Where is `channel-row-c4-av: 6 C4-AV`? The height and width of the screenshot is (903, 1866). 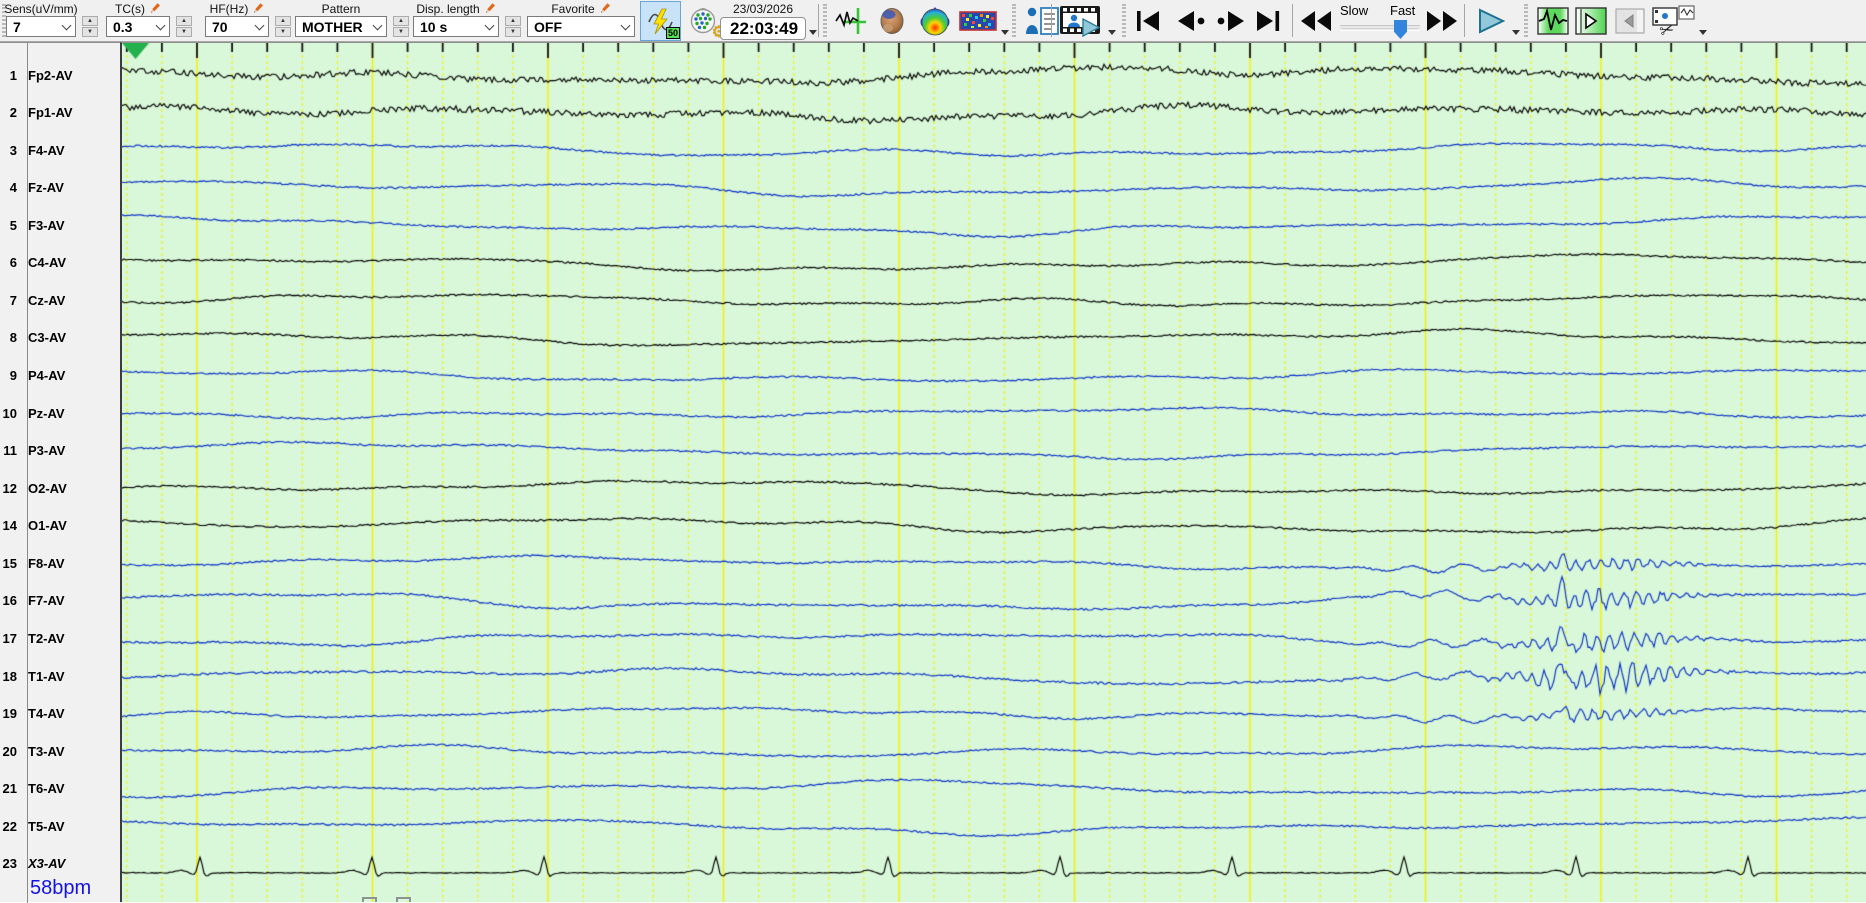
channel-row-c4-av: 6 C4-AV is located at coordinates (59, 263).